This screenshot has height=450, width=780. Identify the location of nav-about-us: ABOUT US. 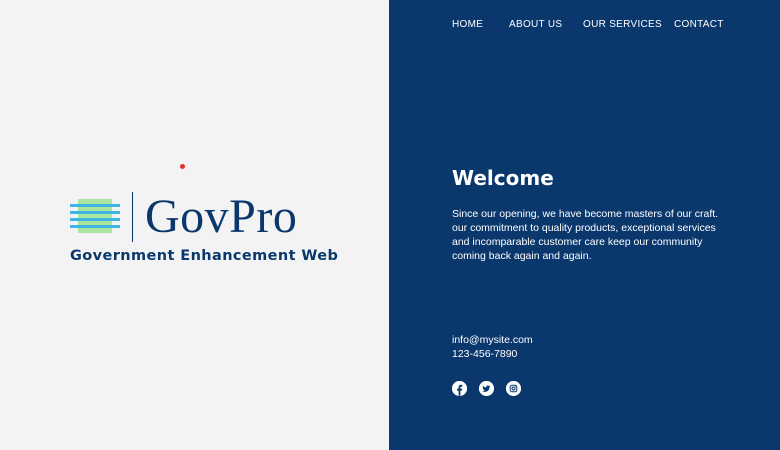
(535, 24).